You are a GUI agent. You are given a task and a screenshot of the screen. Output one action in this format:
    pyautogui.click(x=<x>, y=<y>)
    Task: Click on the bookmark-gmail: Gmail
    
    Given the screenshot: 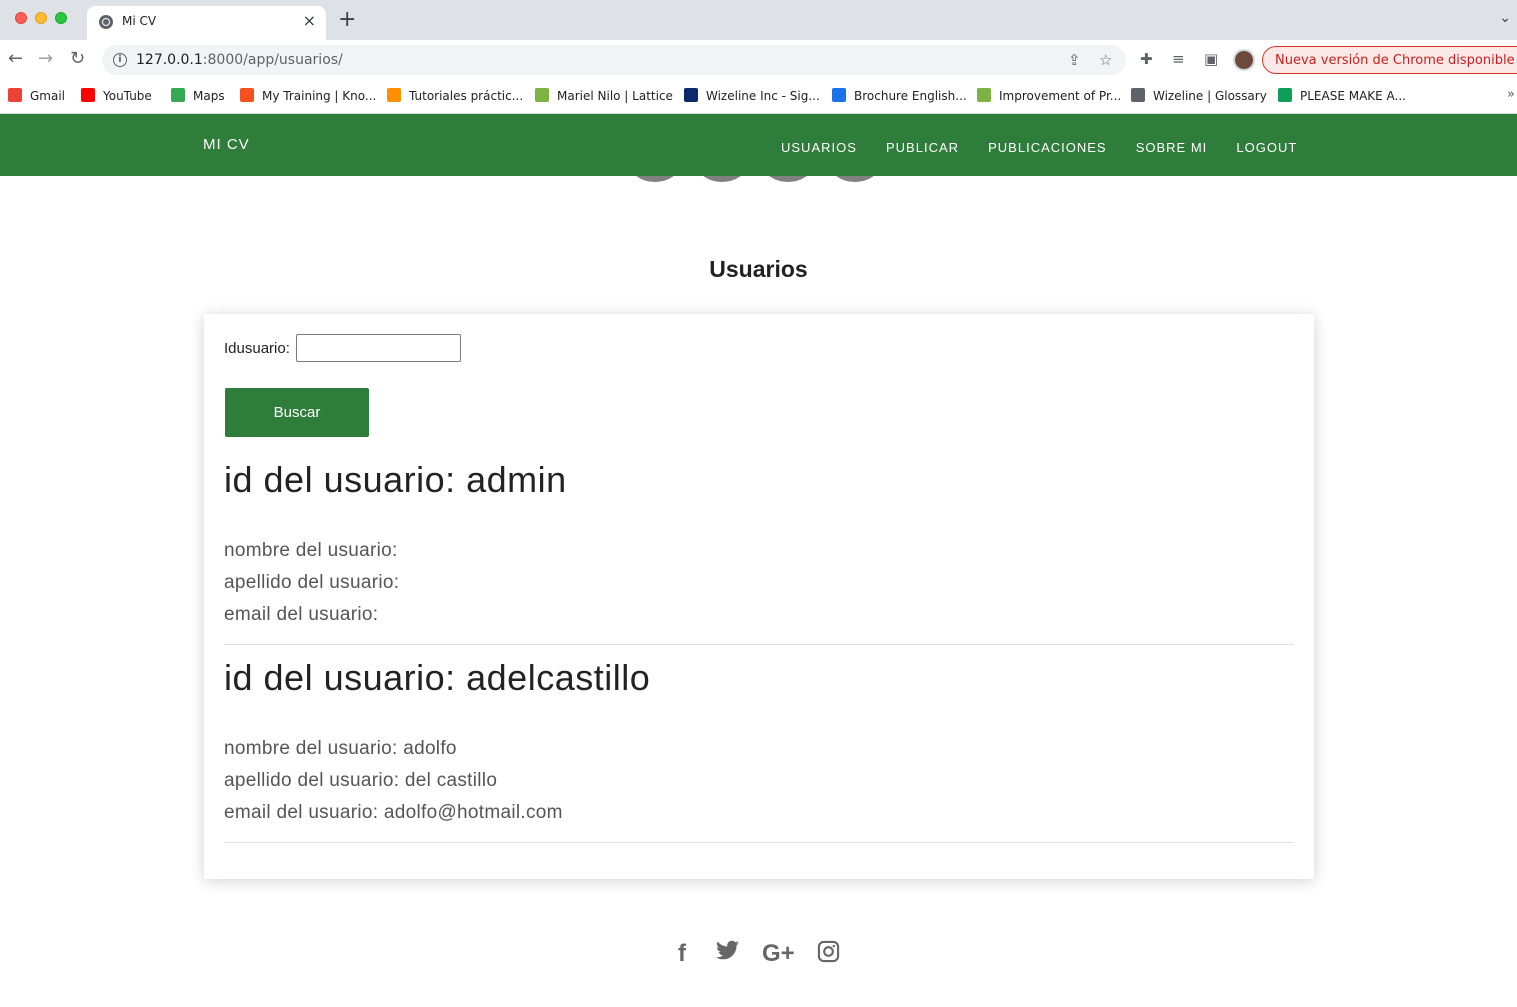 What is the action you would take?
    pyautogui.click(x=36, y=95)
    